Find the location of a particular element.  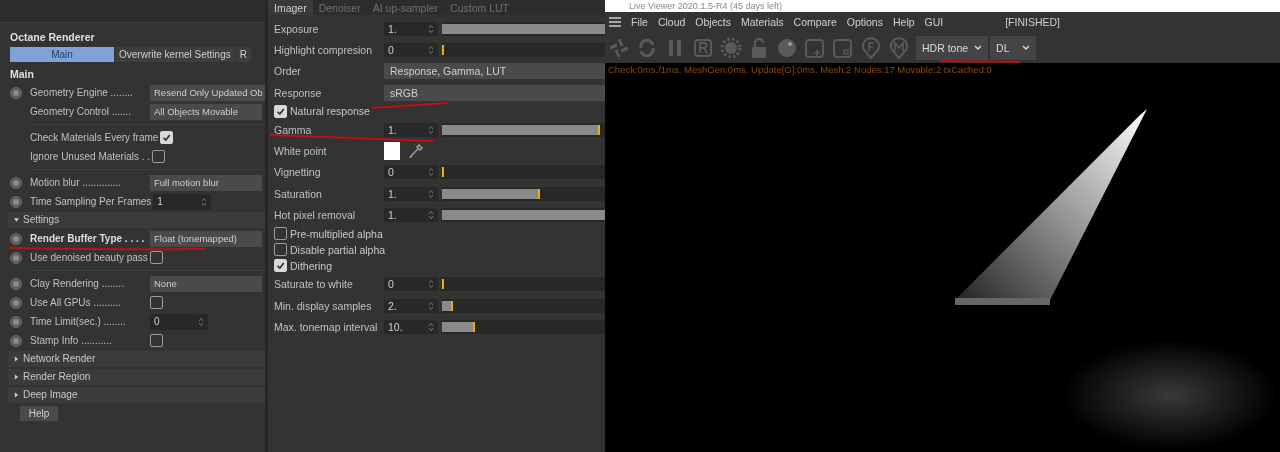

tab: Imager is located at coordinates (290, 7).